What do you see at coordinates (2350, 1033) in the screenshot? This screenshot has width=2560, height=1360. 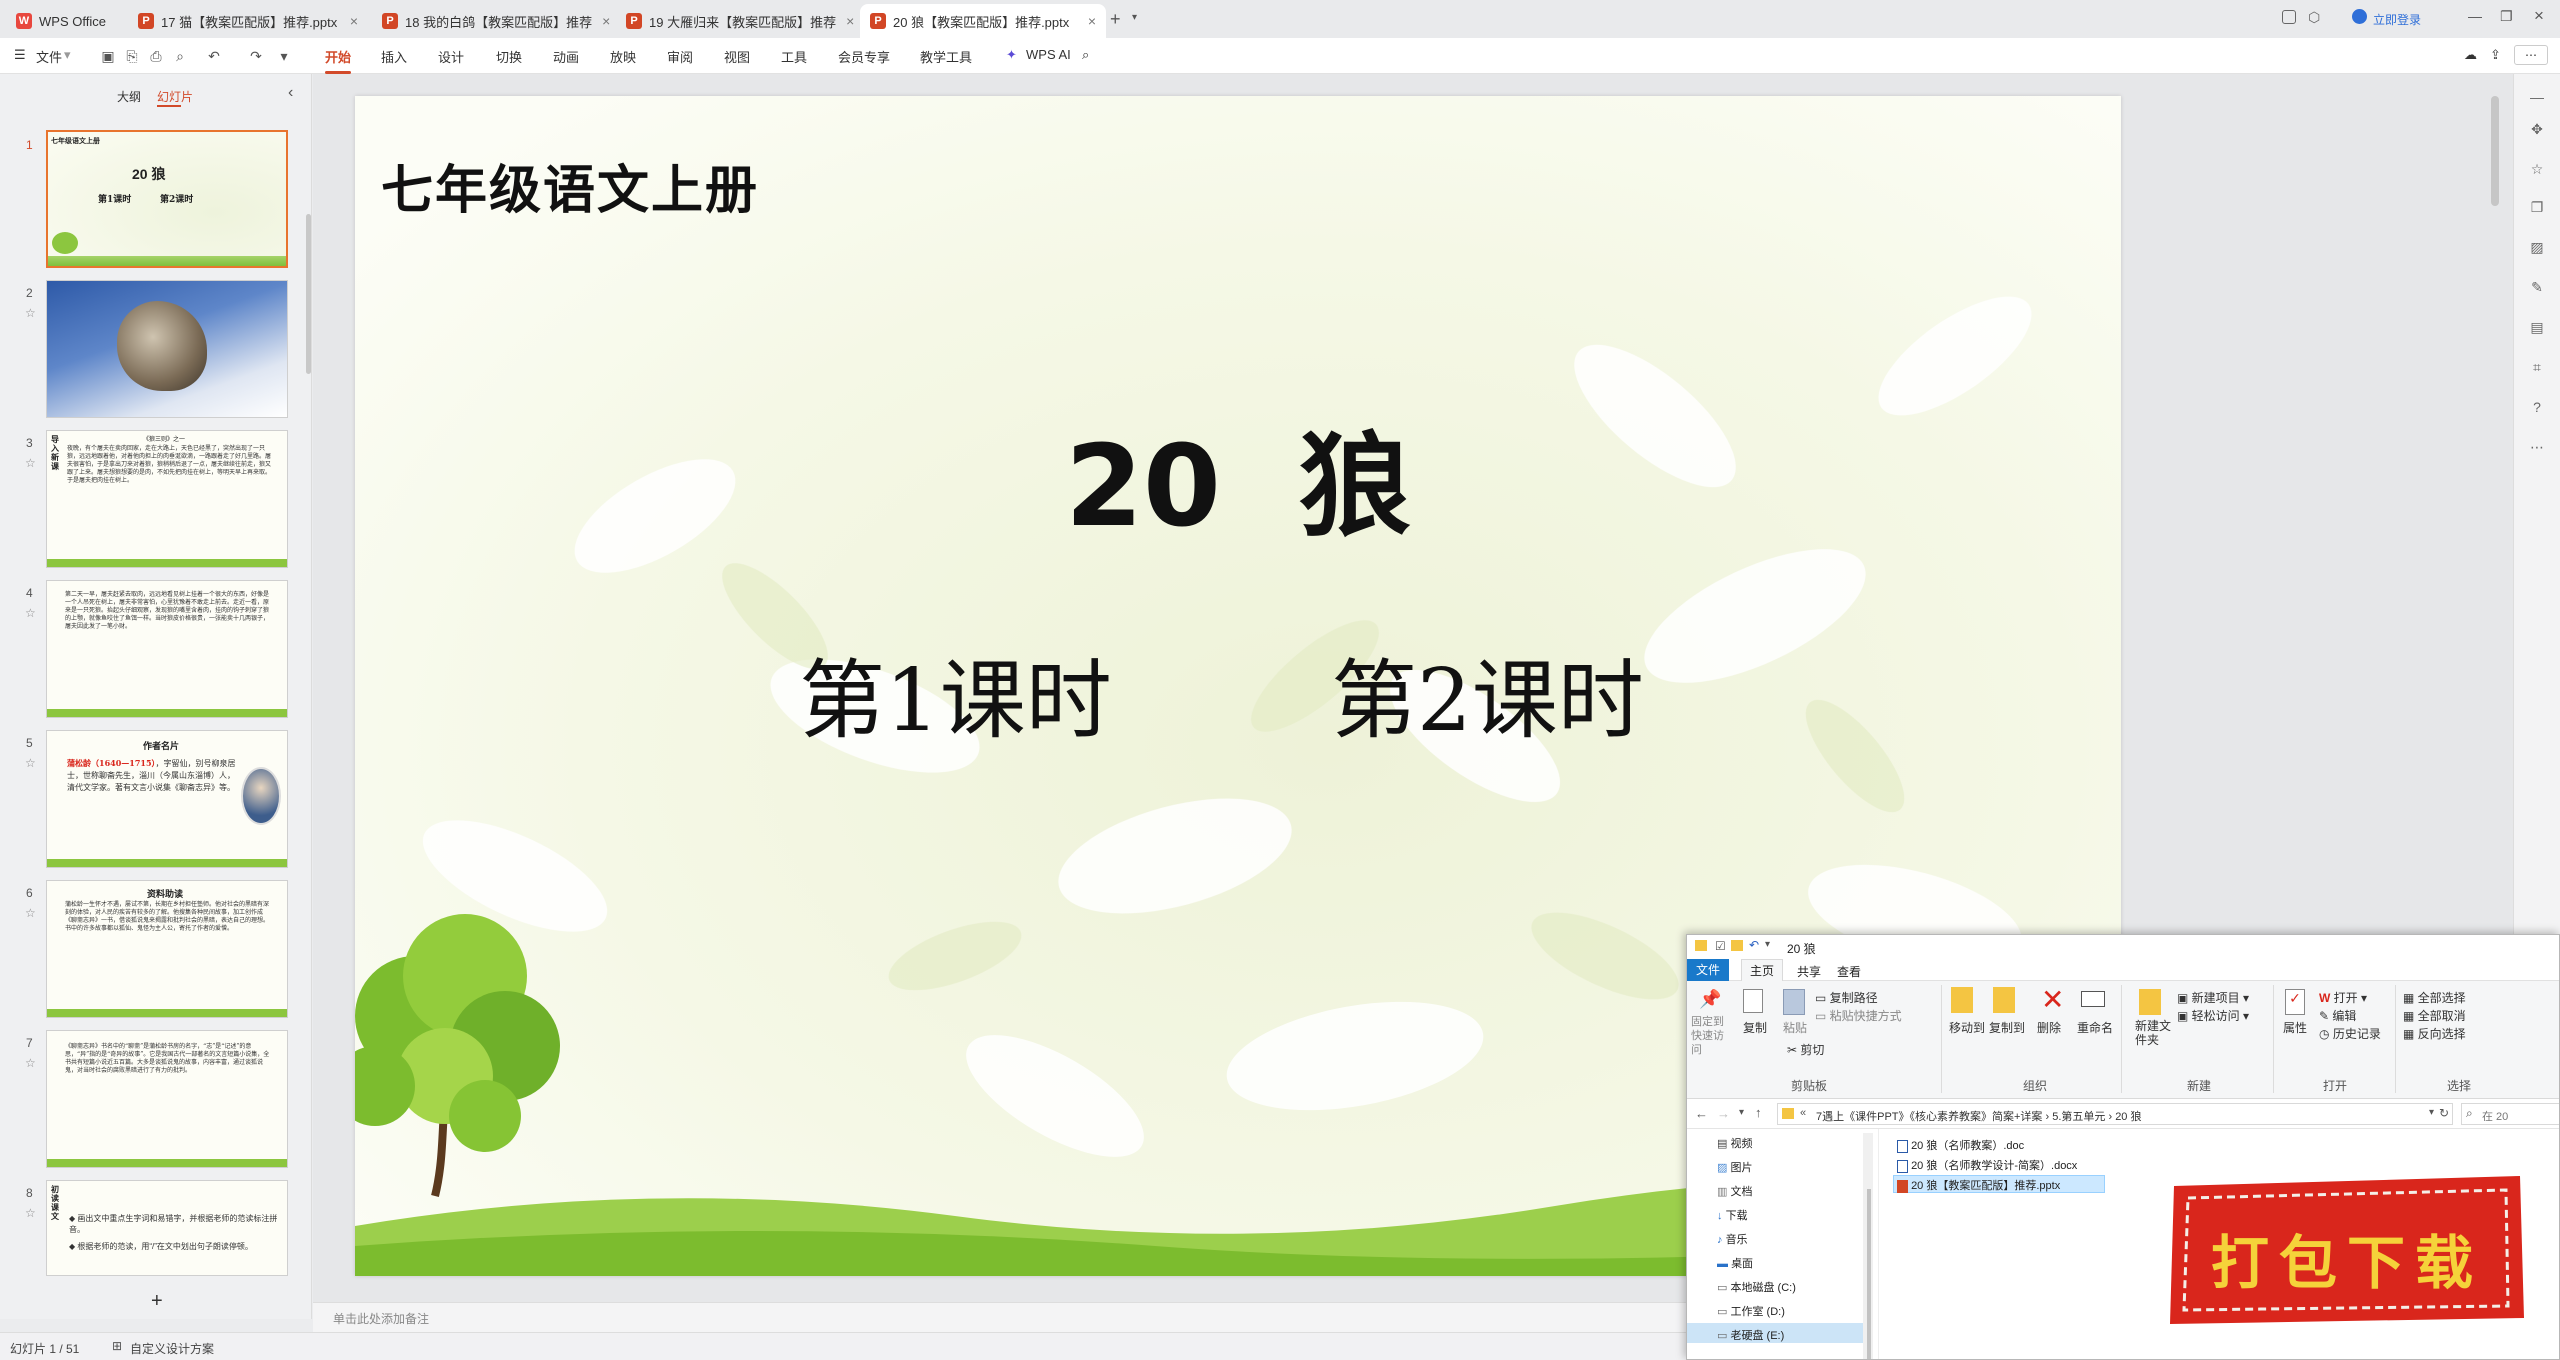 I see `history-button: ◷ 历史记录` at bounding box center [2350, 1033].